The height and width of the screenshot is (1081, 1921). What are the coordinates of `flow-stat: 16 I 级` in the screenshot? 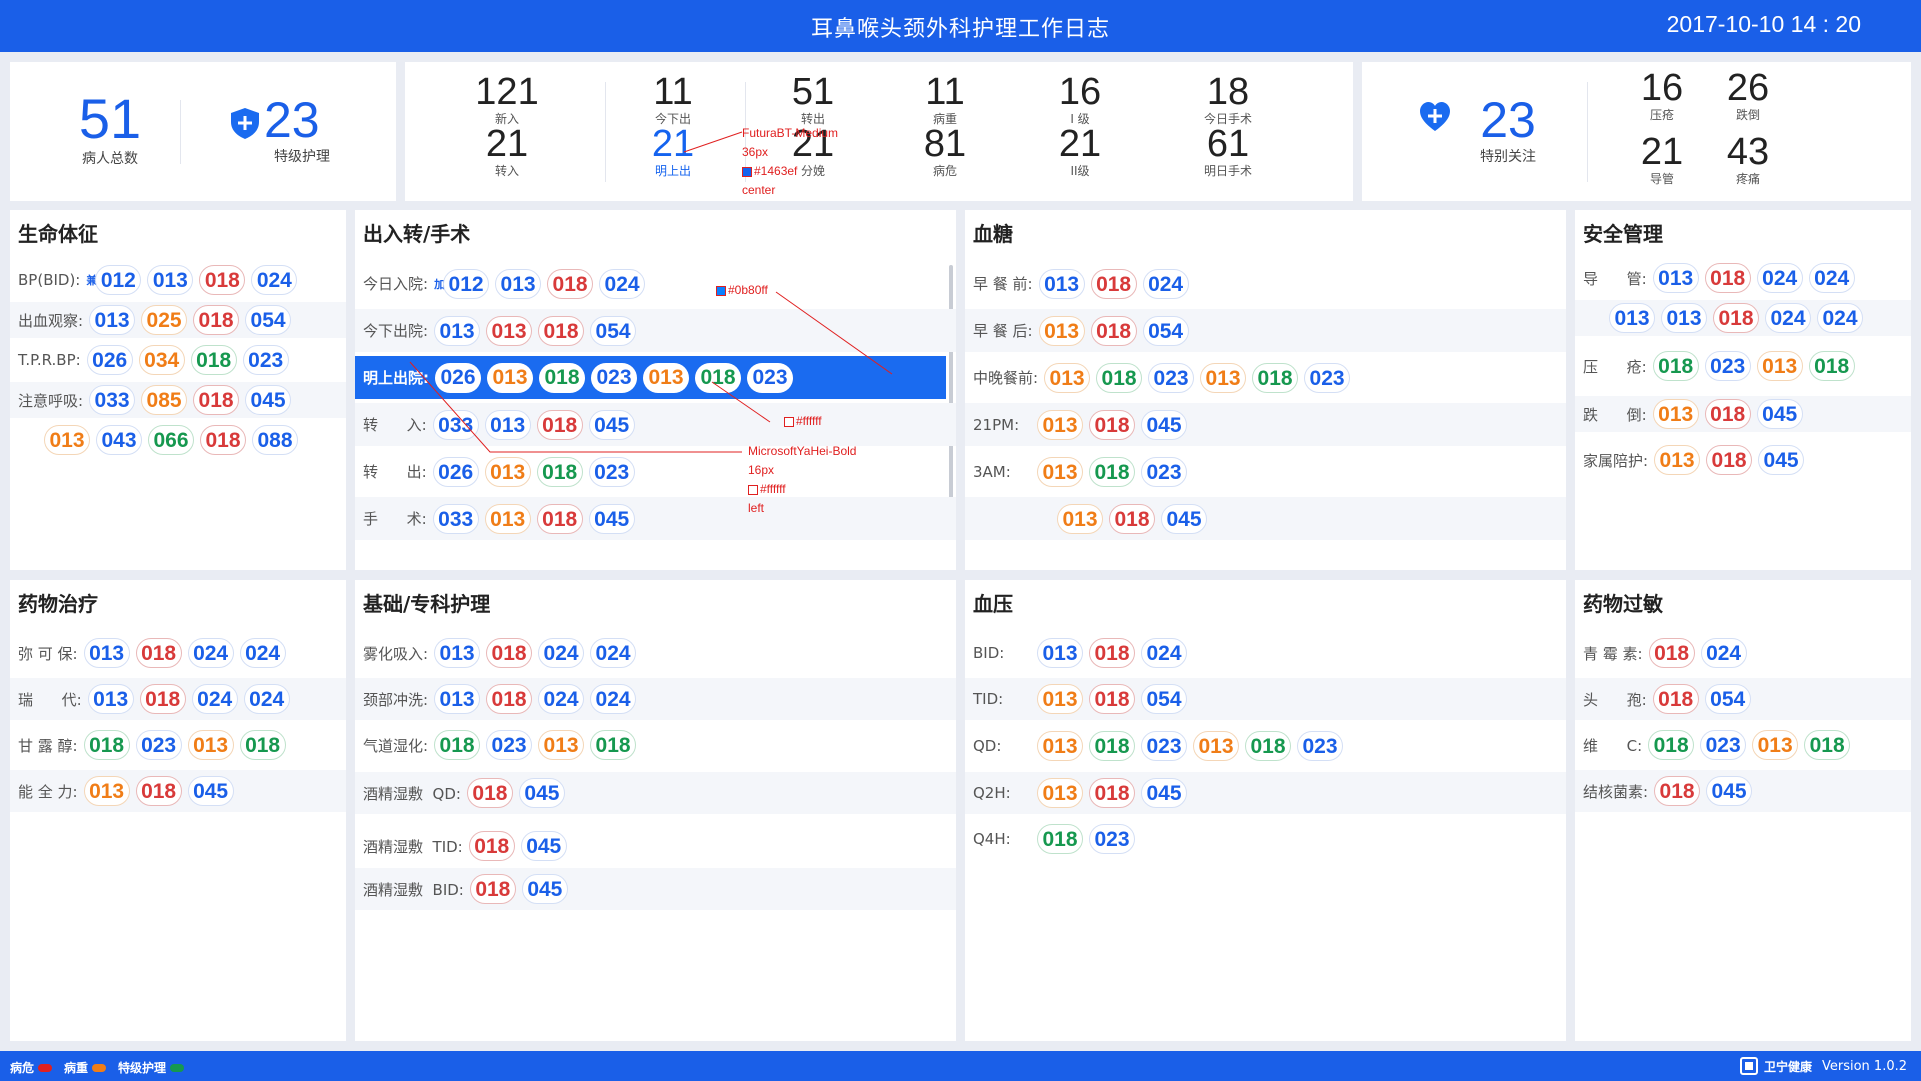 It's located at (1080, 99).